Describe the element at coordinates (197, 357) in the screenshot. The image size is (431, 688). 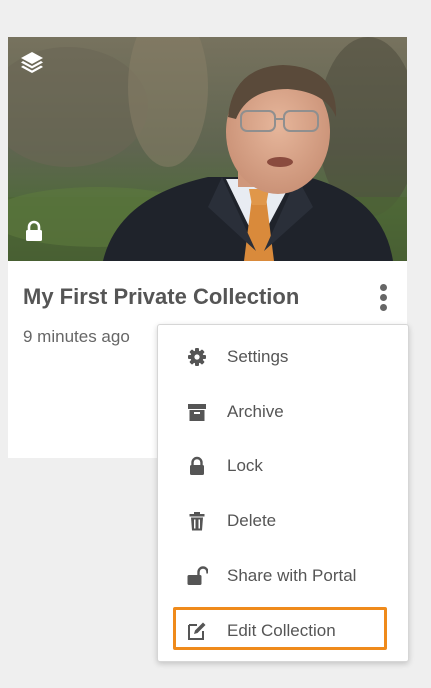
I see `gear-icon` at that location.